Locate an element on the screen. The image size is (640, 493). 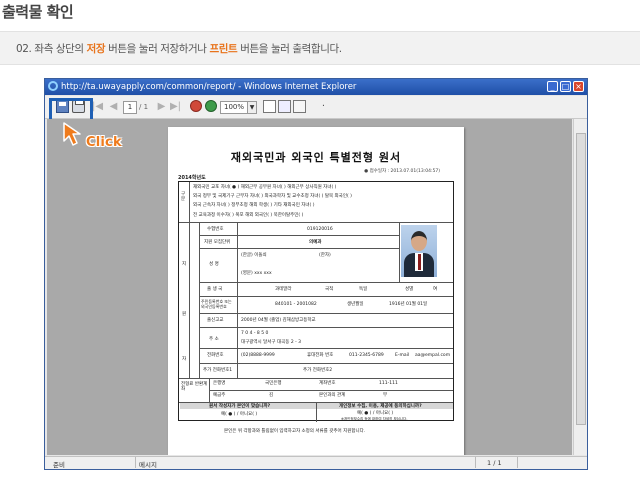
page-number-input: 1 is located at coordinates (130, 107).